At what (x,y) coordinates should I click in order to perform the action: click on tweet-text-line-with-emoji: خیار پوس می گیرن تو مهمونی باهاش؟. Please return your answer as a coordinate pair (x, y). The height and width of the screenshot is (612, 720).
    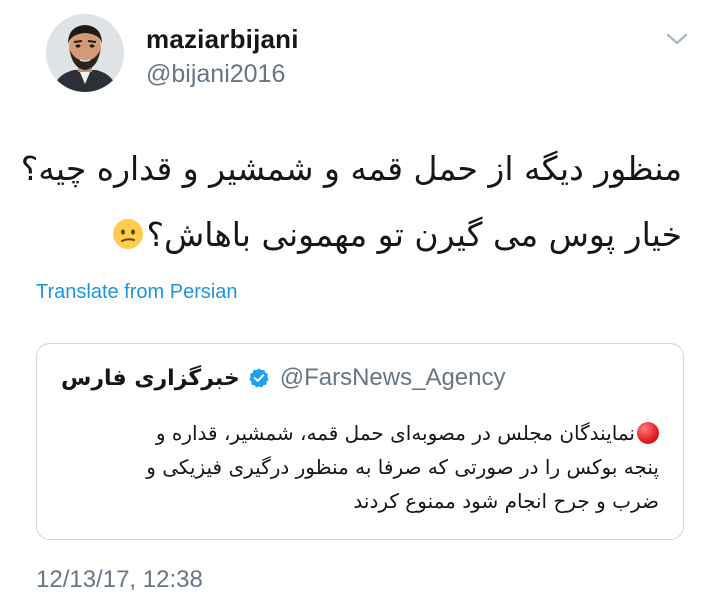
    Looking at the image, I should click on (361, 235).